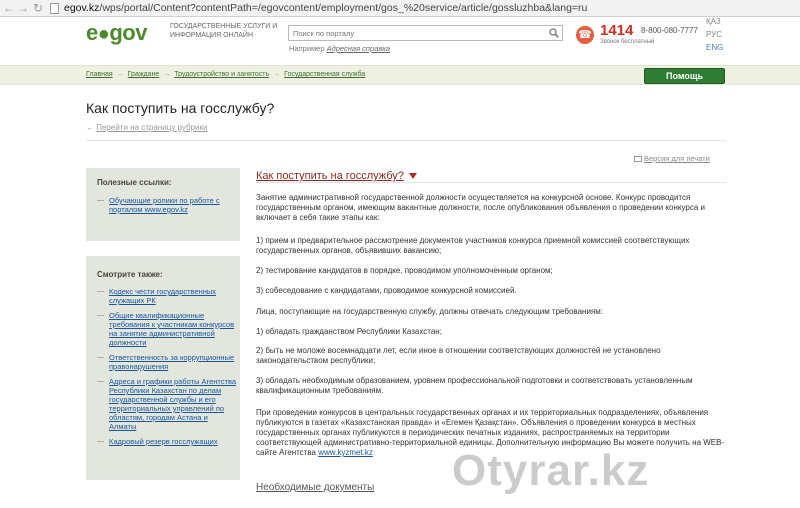 The image size is (800, 508). What do you see at coordinates (130, 274) in the screenshot?
I see `see-also-title: Смотрите также:` at bounding box center [130, 274].